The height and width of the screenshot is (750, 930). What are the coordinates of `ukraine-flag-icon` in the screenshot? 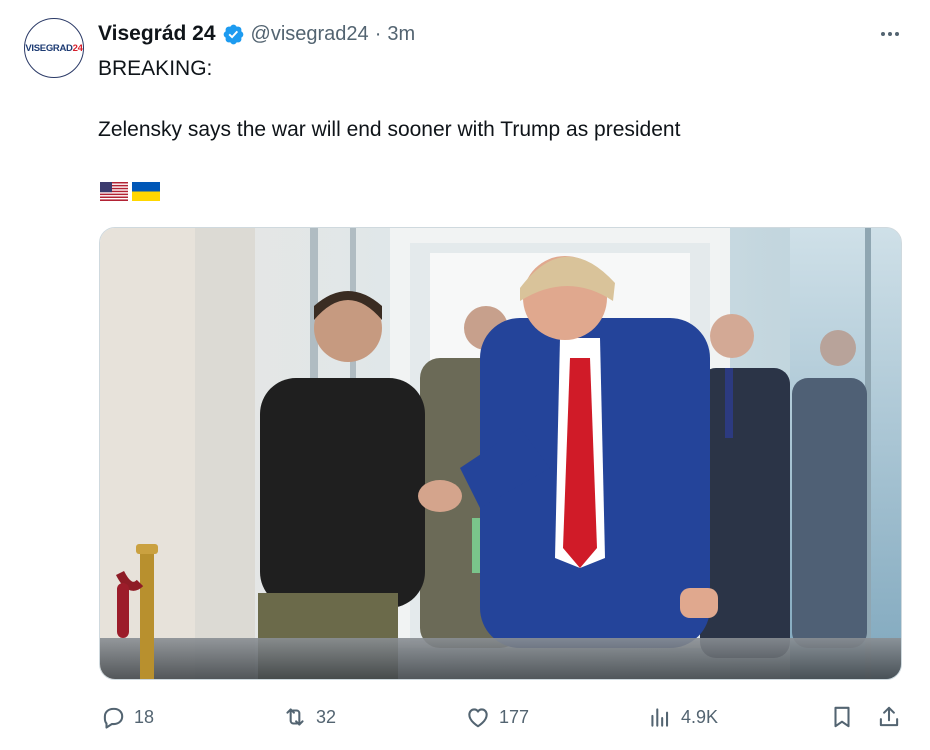 It's located at (146, 191).